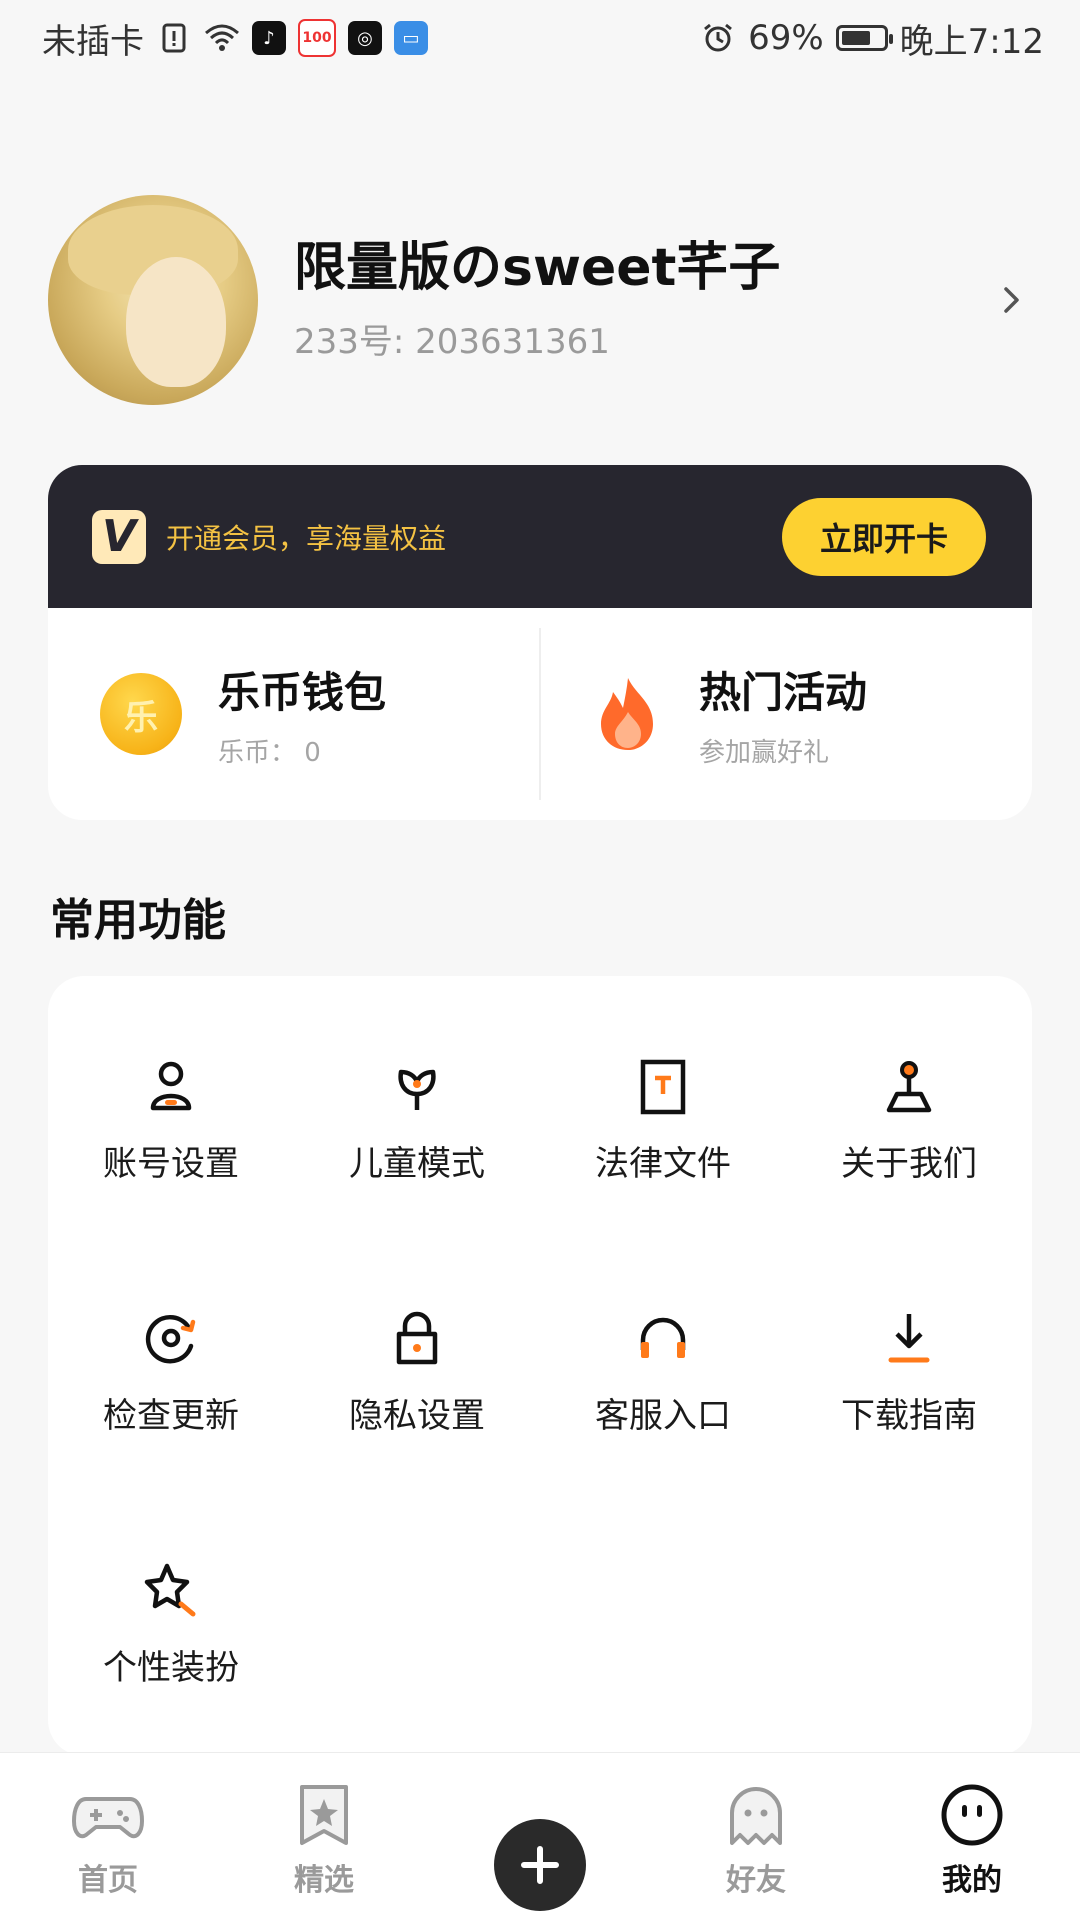 The image size is (1080, 1921). What do you see at coordinates (972, 1877) in the screenshot?
I see `nav-label-active: 我的` at bounding box center [972, 1877].